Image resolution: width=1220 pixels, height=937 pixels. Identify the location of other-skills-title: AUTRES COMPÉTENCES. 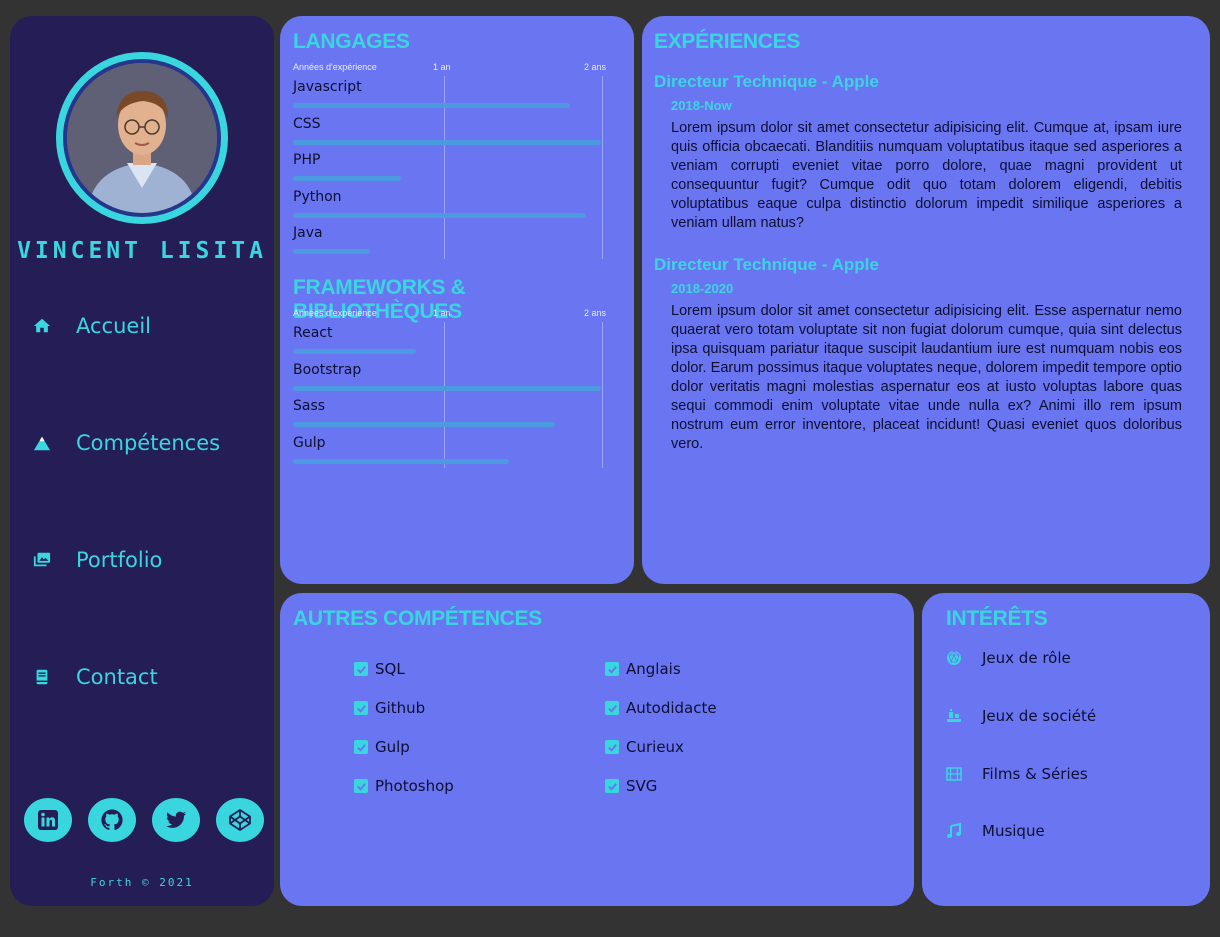
(417, 618).